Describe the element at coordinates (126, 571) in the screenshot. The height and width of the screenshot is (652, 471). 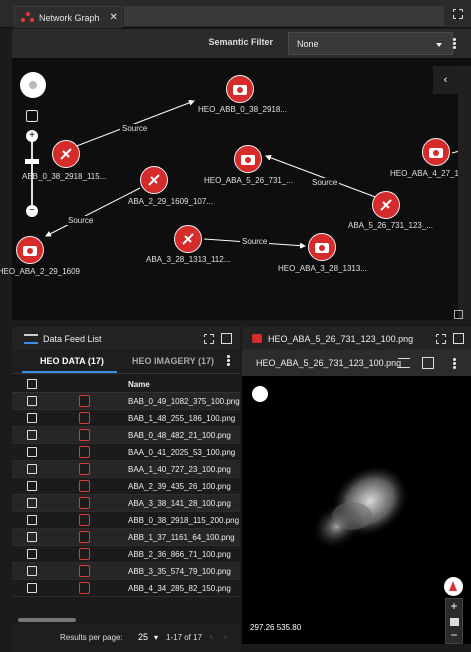
I see `table-row: ABB_3_35_574_79_100.png` at that location.